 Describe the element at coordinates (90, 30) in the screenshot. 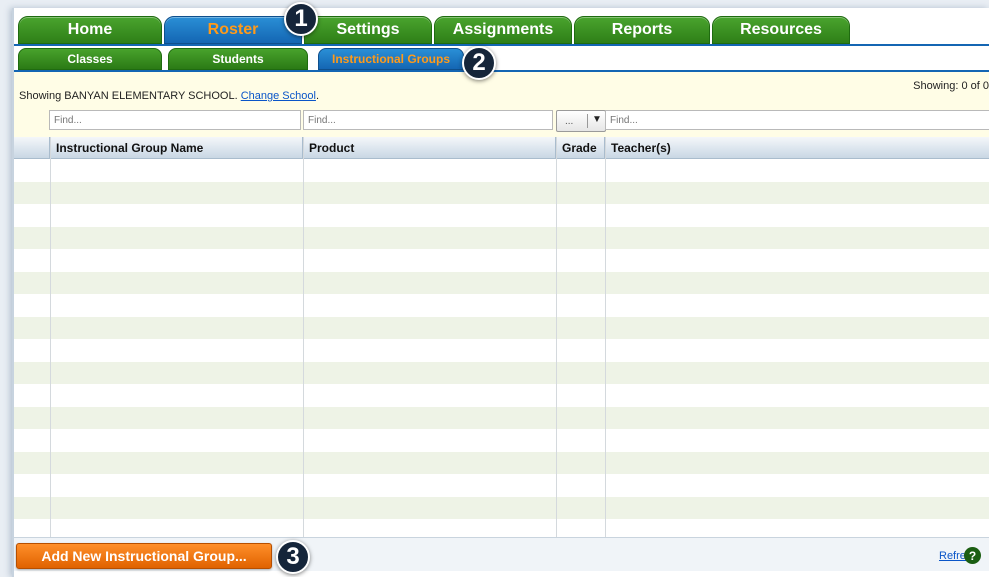

I see `tab-home: Home` at that location.